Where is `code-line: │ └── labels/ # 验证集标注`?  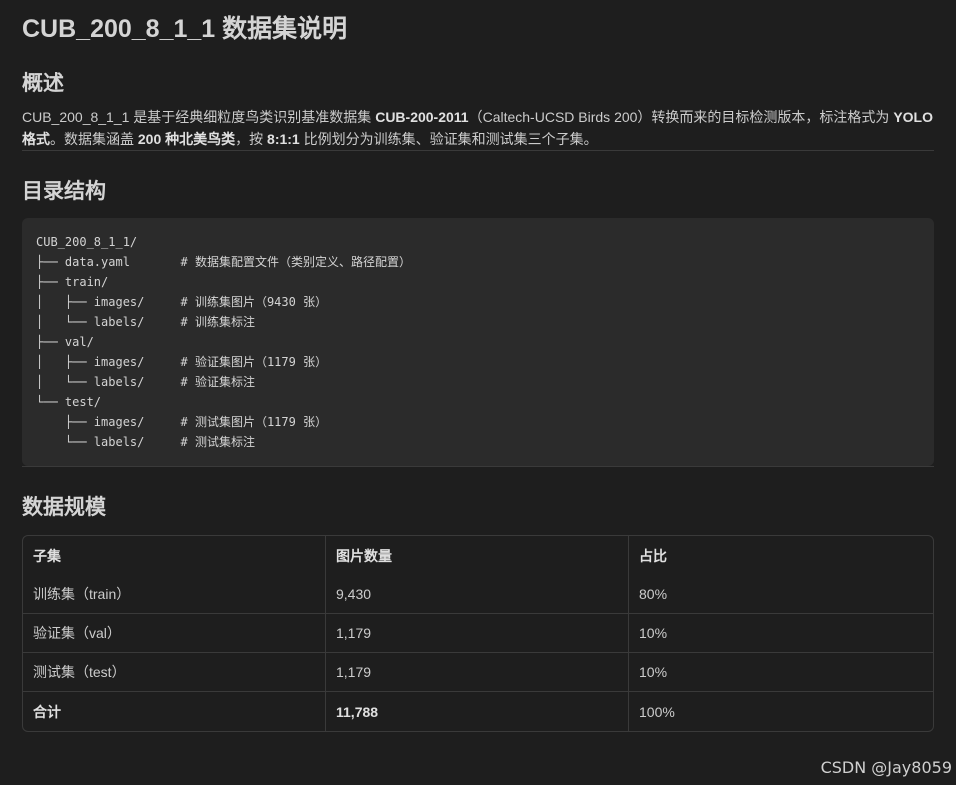
code-line: │ └── labels/ # 验证集标注 is located at coordinates (145, 382).